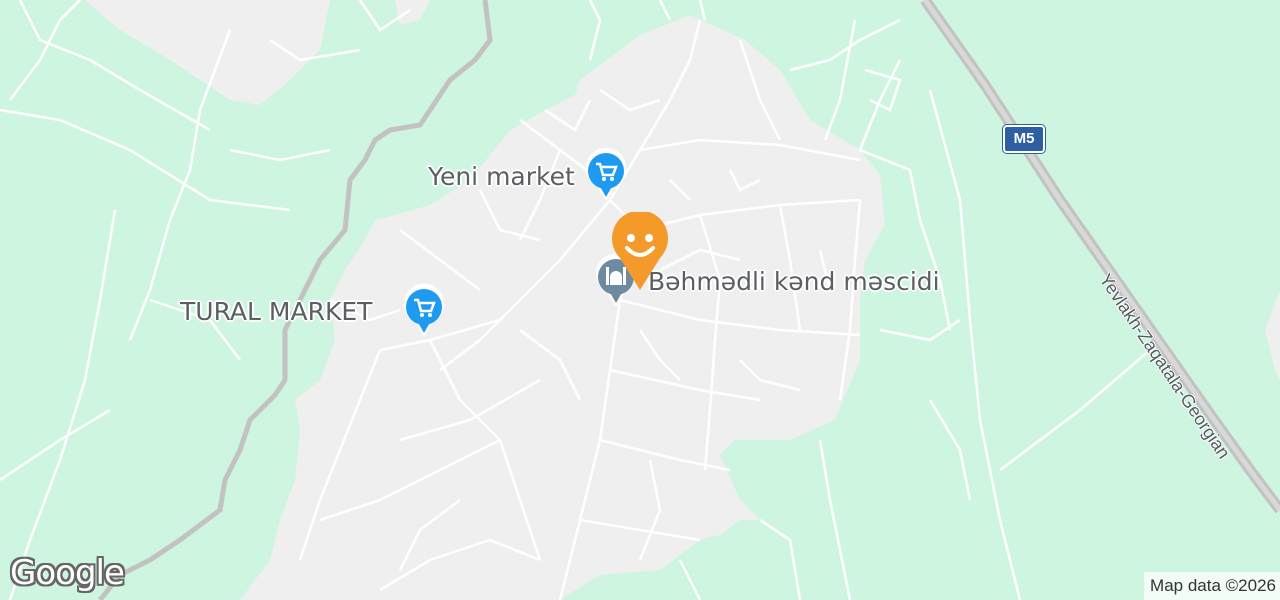  Describe the element at coordinates (501, 176) in the screenshot. I see `place-label-yeni-market: Yeni market` at that location.